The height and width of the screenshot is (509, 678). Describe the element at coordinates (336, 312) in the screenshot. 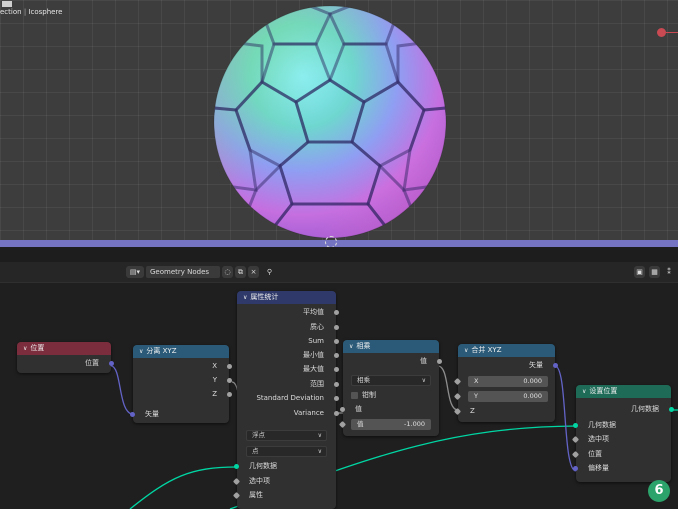

I see `socket-mean-out` at that location.